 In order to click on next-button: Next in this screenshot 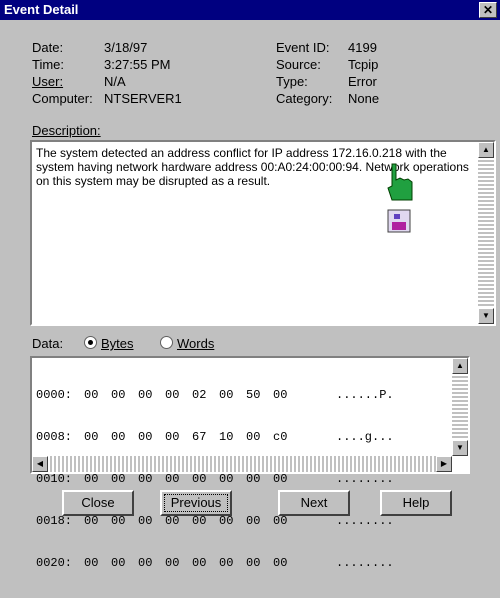, I will do `click(314, 503)`.